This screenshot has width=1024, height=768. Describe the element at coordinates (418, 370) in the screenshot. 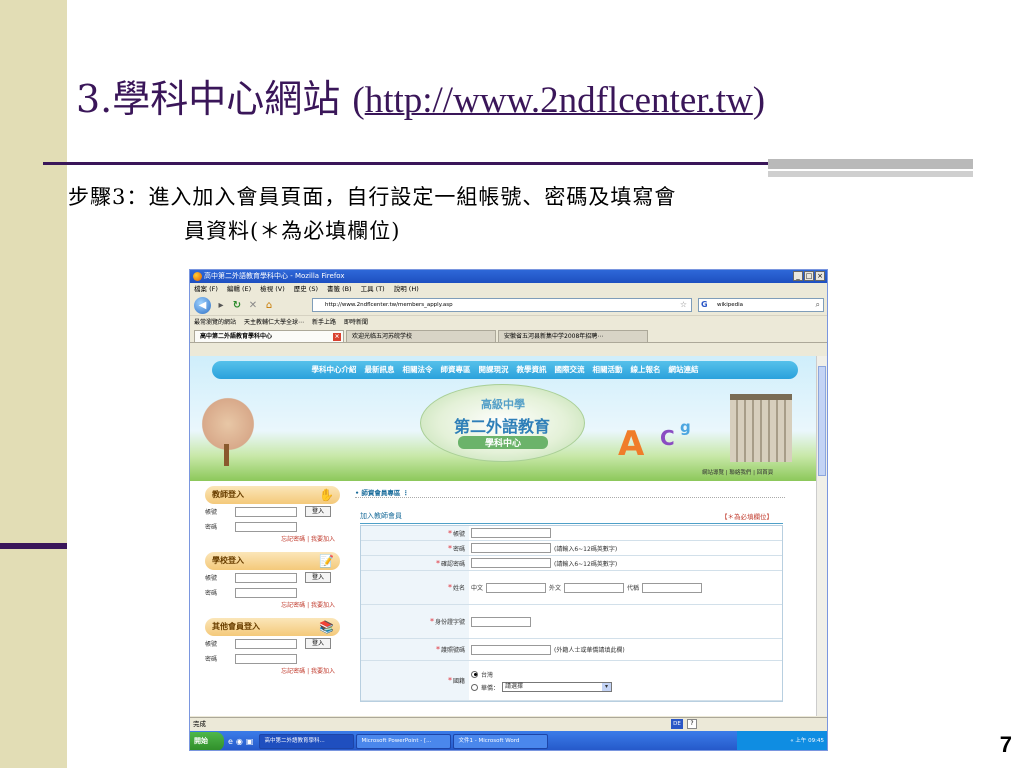

I see `nav-laws: 相關法令` at that location.